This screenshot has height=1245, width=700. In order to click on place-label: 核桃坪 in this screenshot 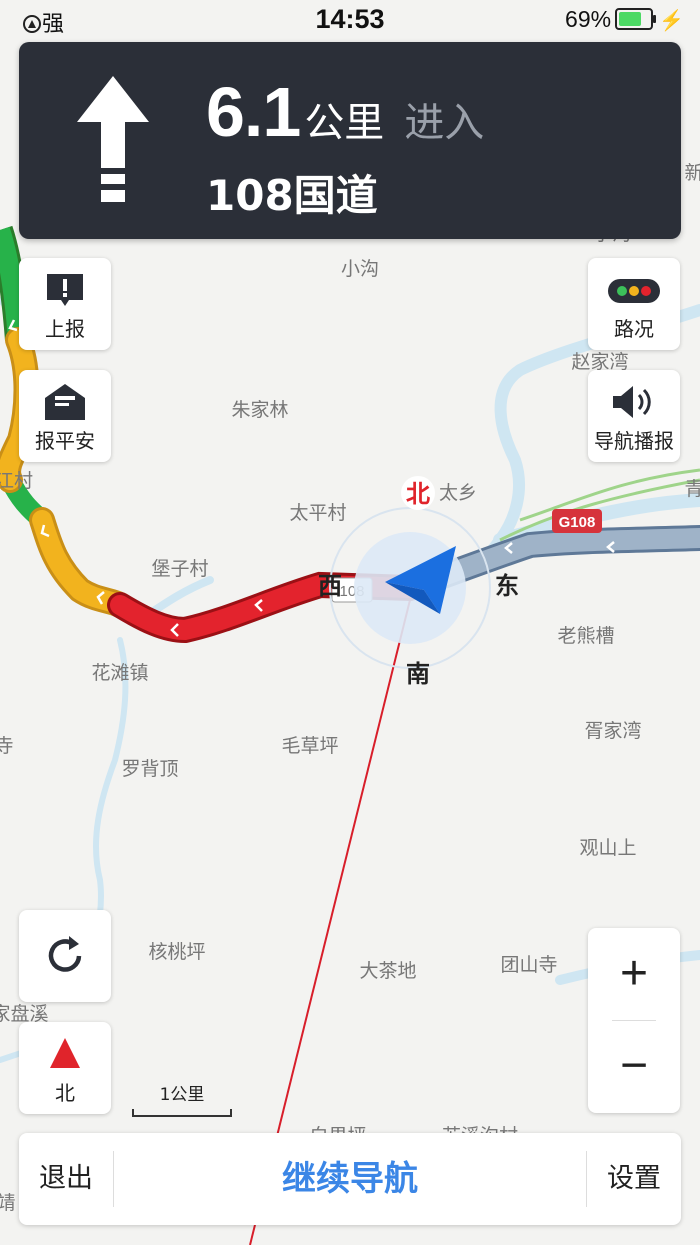, I will do `click(176, 952)`.